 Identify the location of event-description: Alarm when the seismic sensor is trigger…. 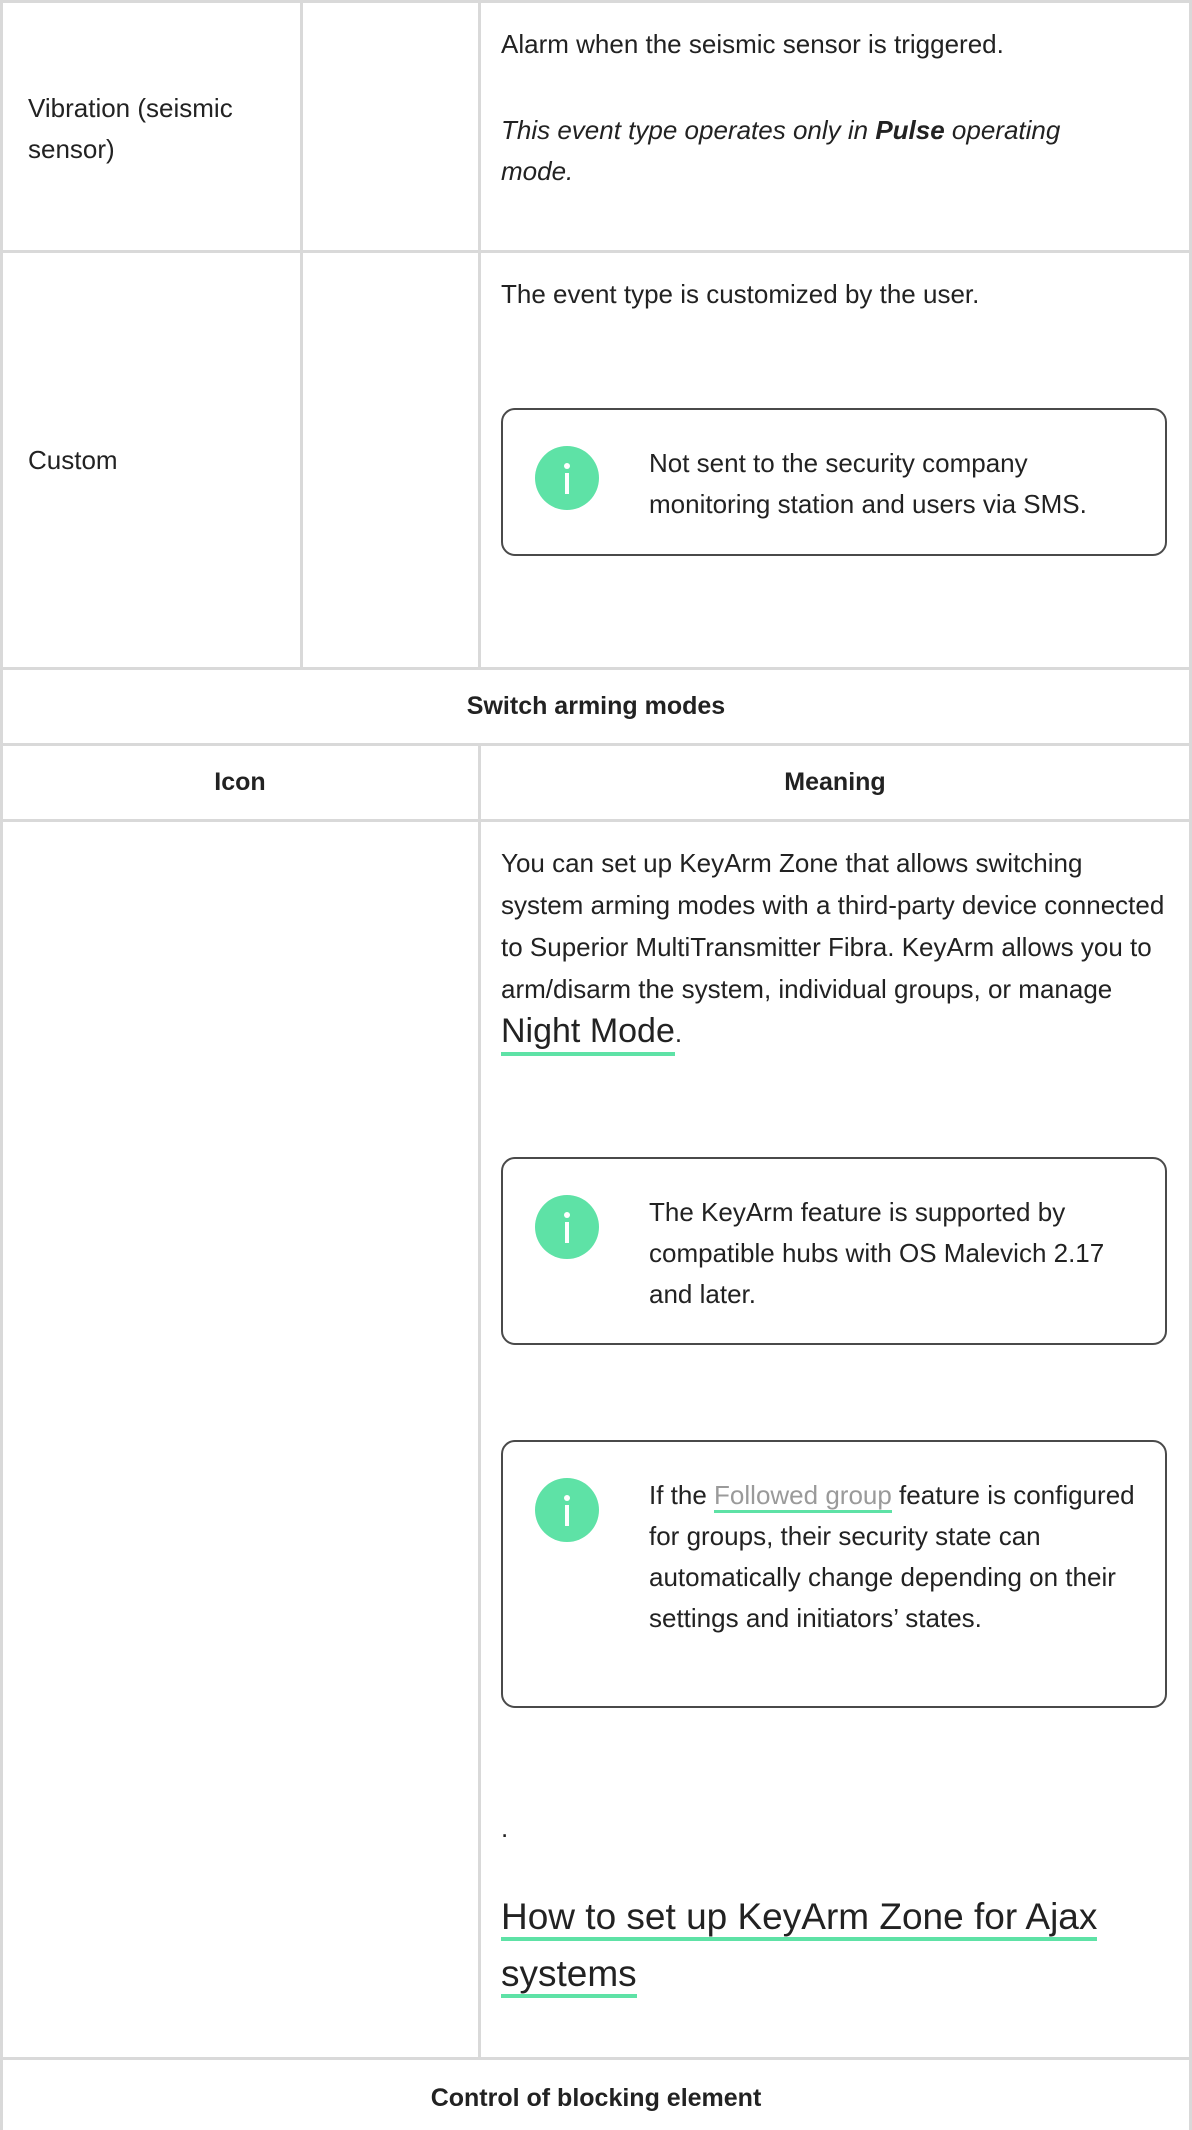
(752, 44).